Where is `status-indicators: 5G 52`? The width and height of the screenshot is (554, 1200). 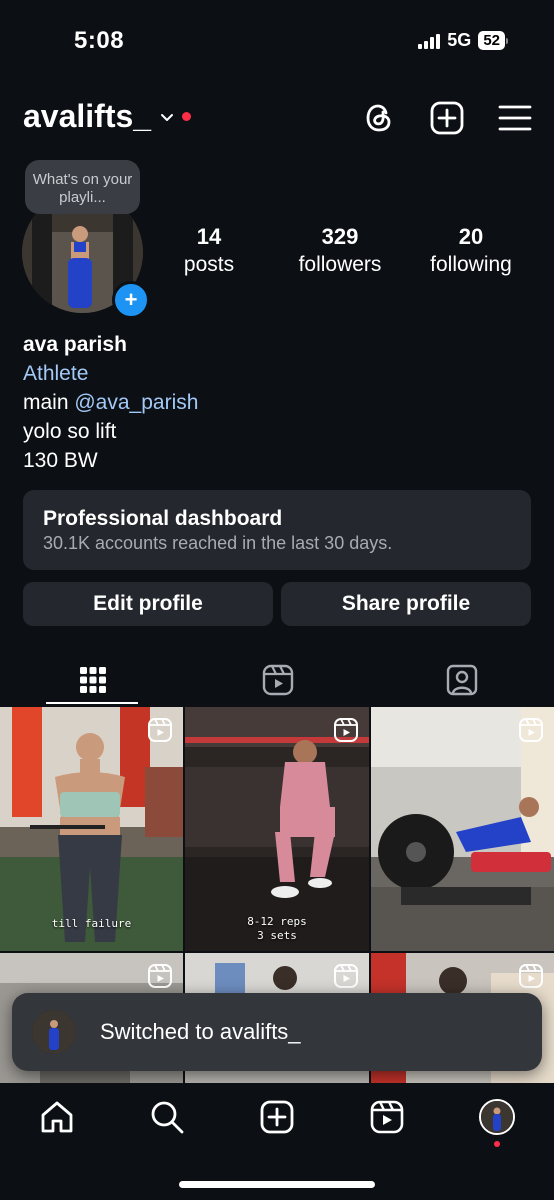 status-indicators: 5G 52 is located at coordinates (463, 40).